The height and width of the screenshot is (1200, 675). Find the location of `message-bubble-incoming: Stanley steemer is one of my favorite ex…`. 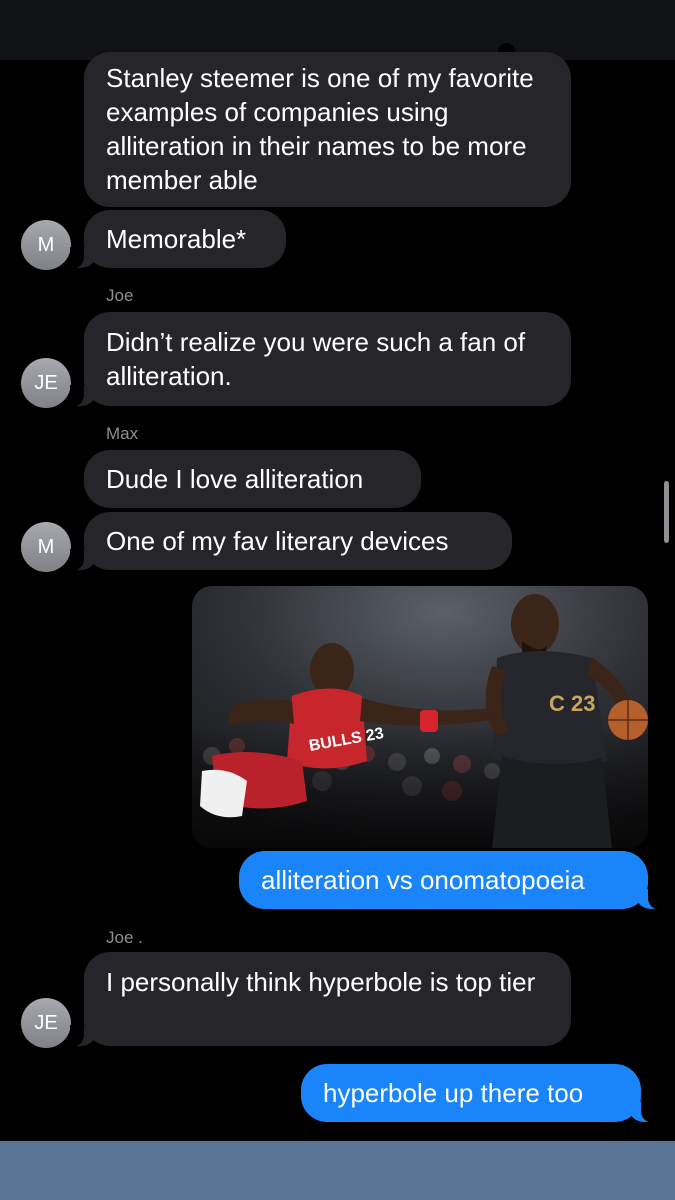

message-bubble-incoming: Stanley steemer is one of my favorite ex… is located at coordinates (327, 129).